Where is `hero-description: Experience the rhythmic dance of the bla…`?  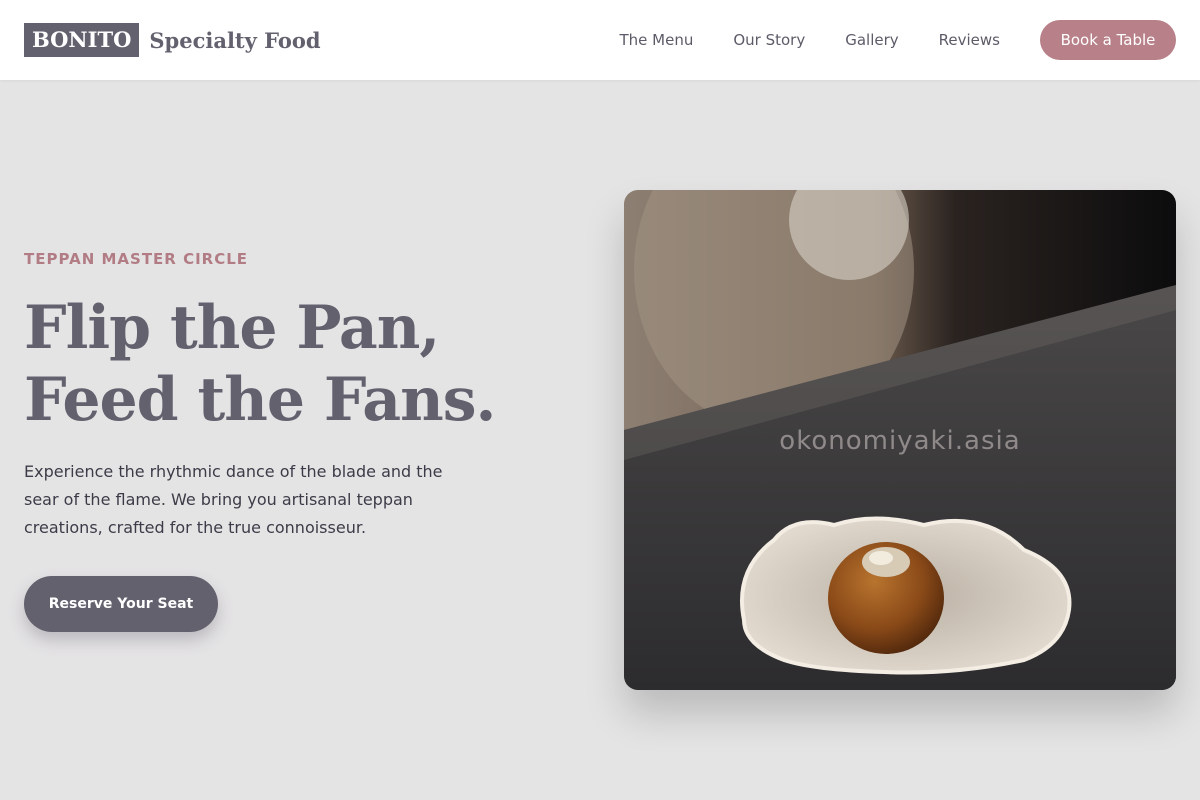
hero-description: Experience the rhythmic dance of the bla… is located at coordinates (233, 499).